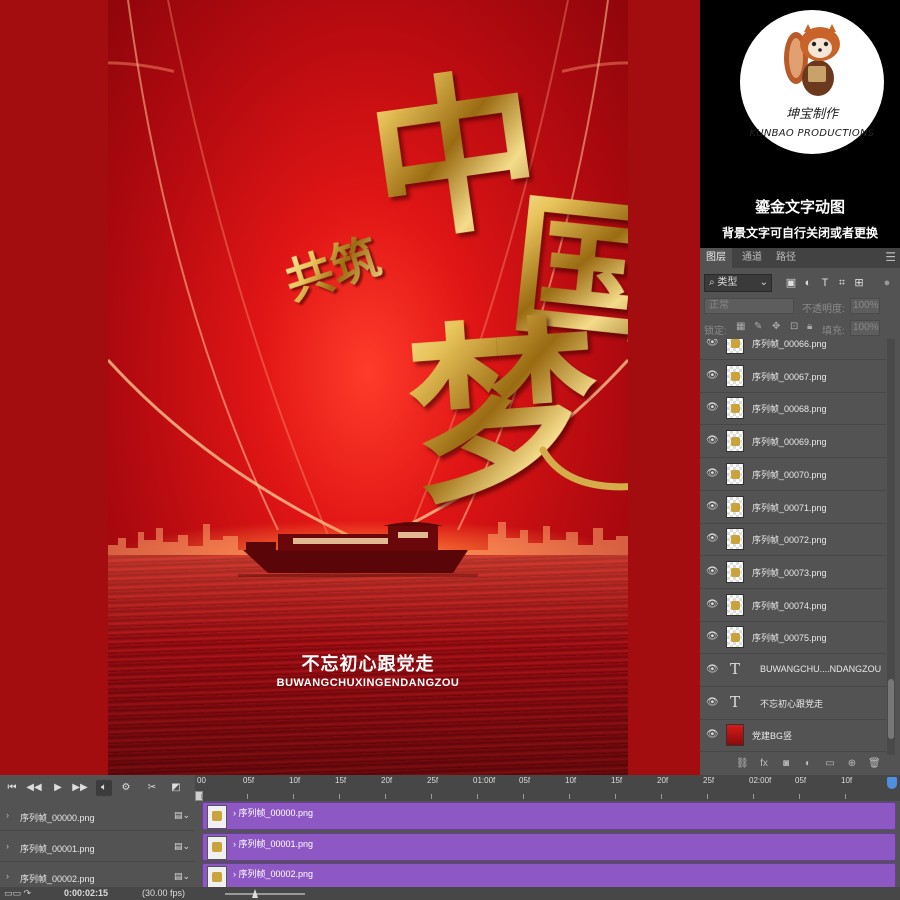  Describe the element at coordinates (891, 547) in the screenshot. I see `layers-scrollbar` at that location.